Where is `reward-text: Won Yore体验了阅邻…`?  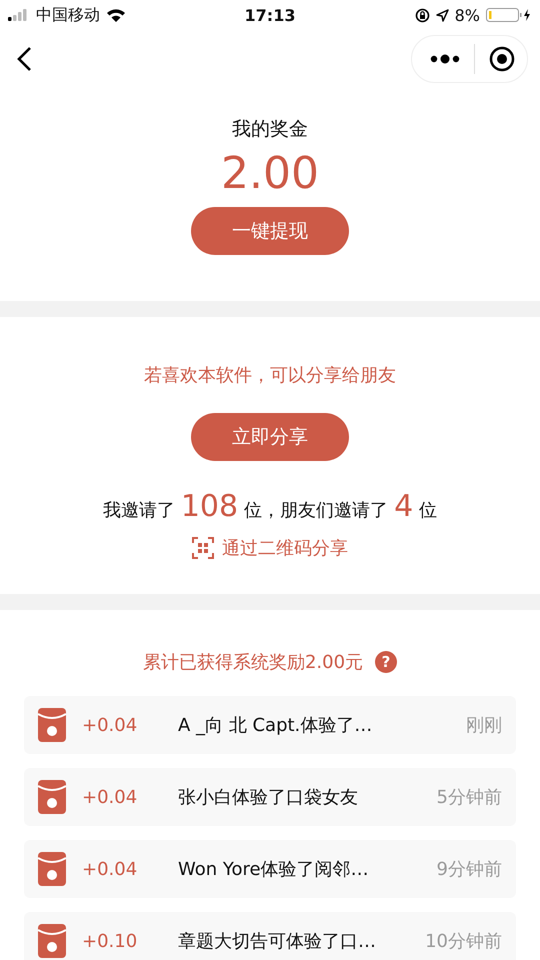
reward-text: Won Yore体验了阅邻… is located at coordinates (274, 869).